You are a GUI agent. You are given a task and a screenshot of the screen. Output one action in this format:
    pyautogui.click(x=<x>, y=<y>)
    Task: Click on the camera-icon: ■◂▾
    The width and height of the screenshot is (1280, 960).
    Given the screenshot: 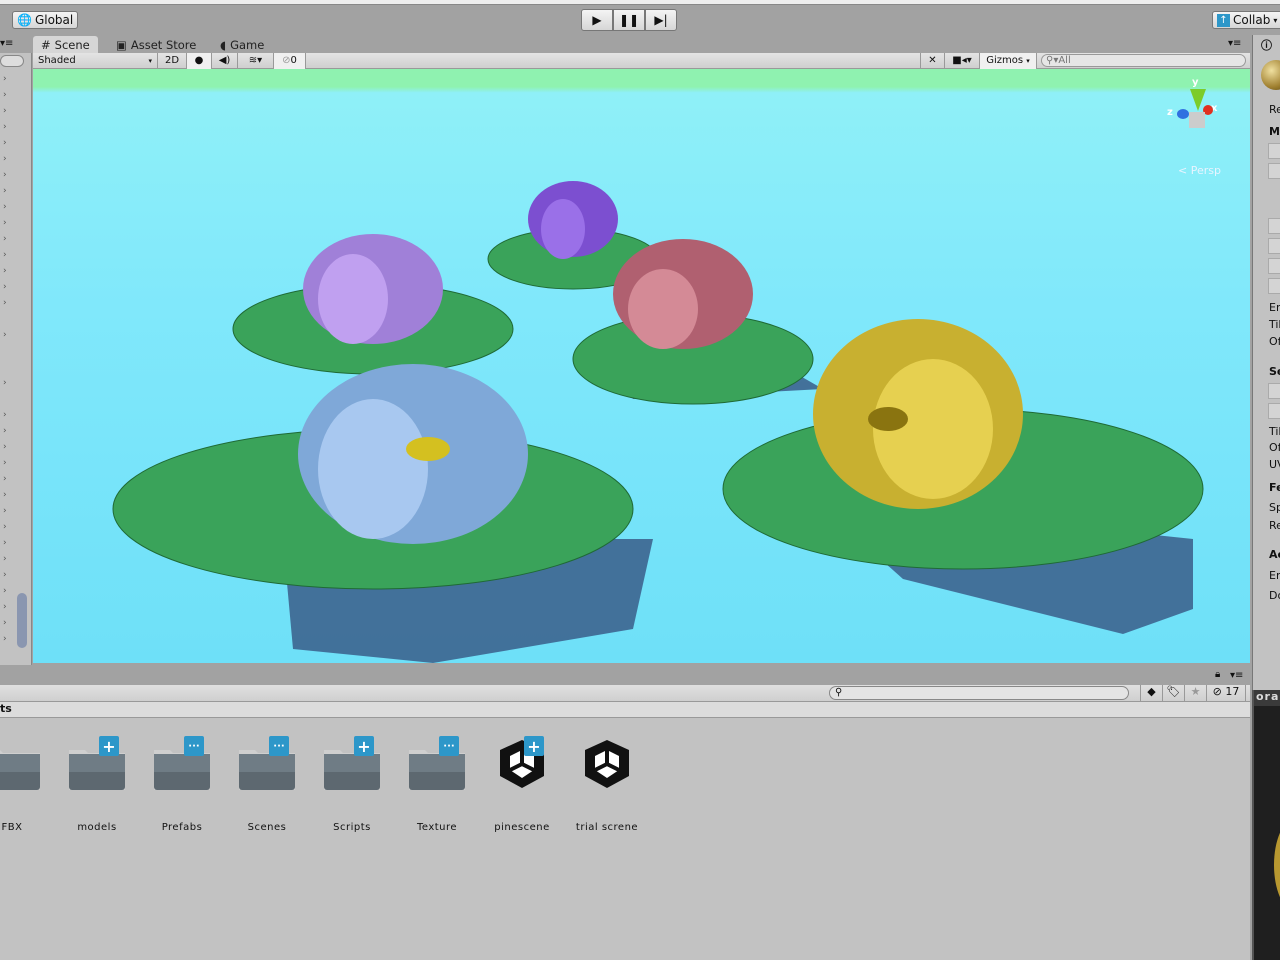 What is the action you would take?
    pyautogui.click(x=962, y=60)
    